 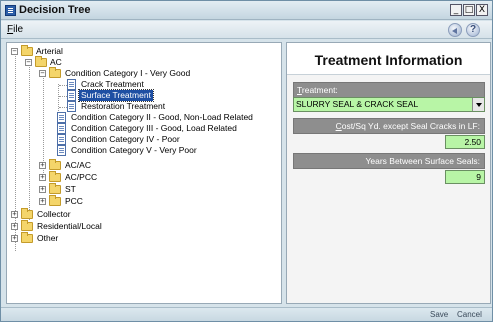 I want to click on menu-bar: File ?, so click(x=246, y=30).